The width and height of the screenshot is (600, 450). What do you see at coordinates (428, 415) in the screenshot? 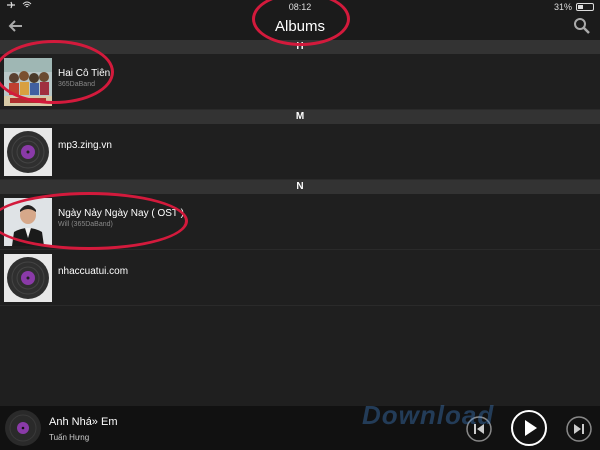
I see `watermark: Download` at bounding box center [428, 415].